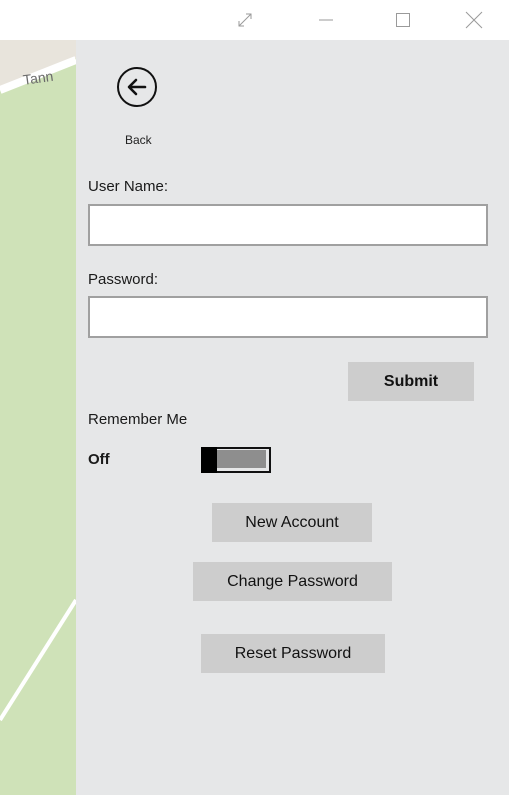 This screenshot has height=795, width=509. Describe the element at coordinates (411, 381) in the screenshot. I see `submit-button: Submit` at that location.